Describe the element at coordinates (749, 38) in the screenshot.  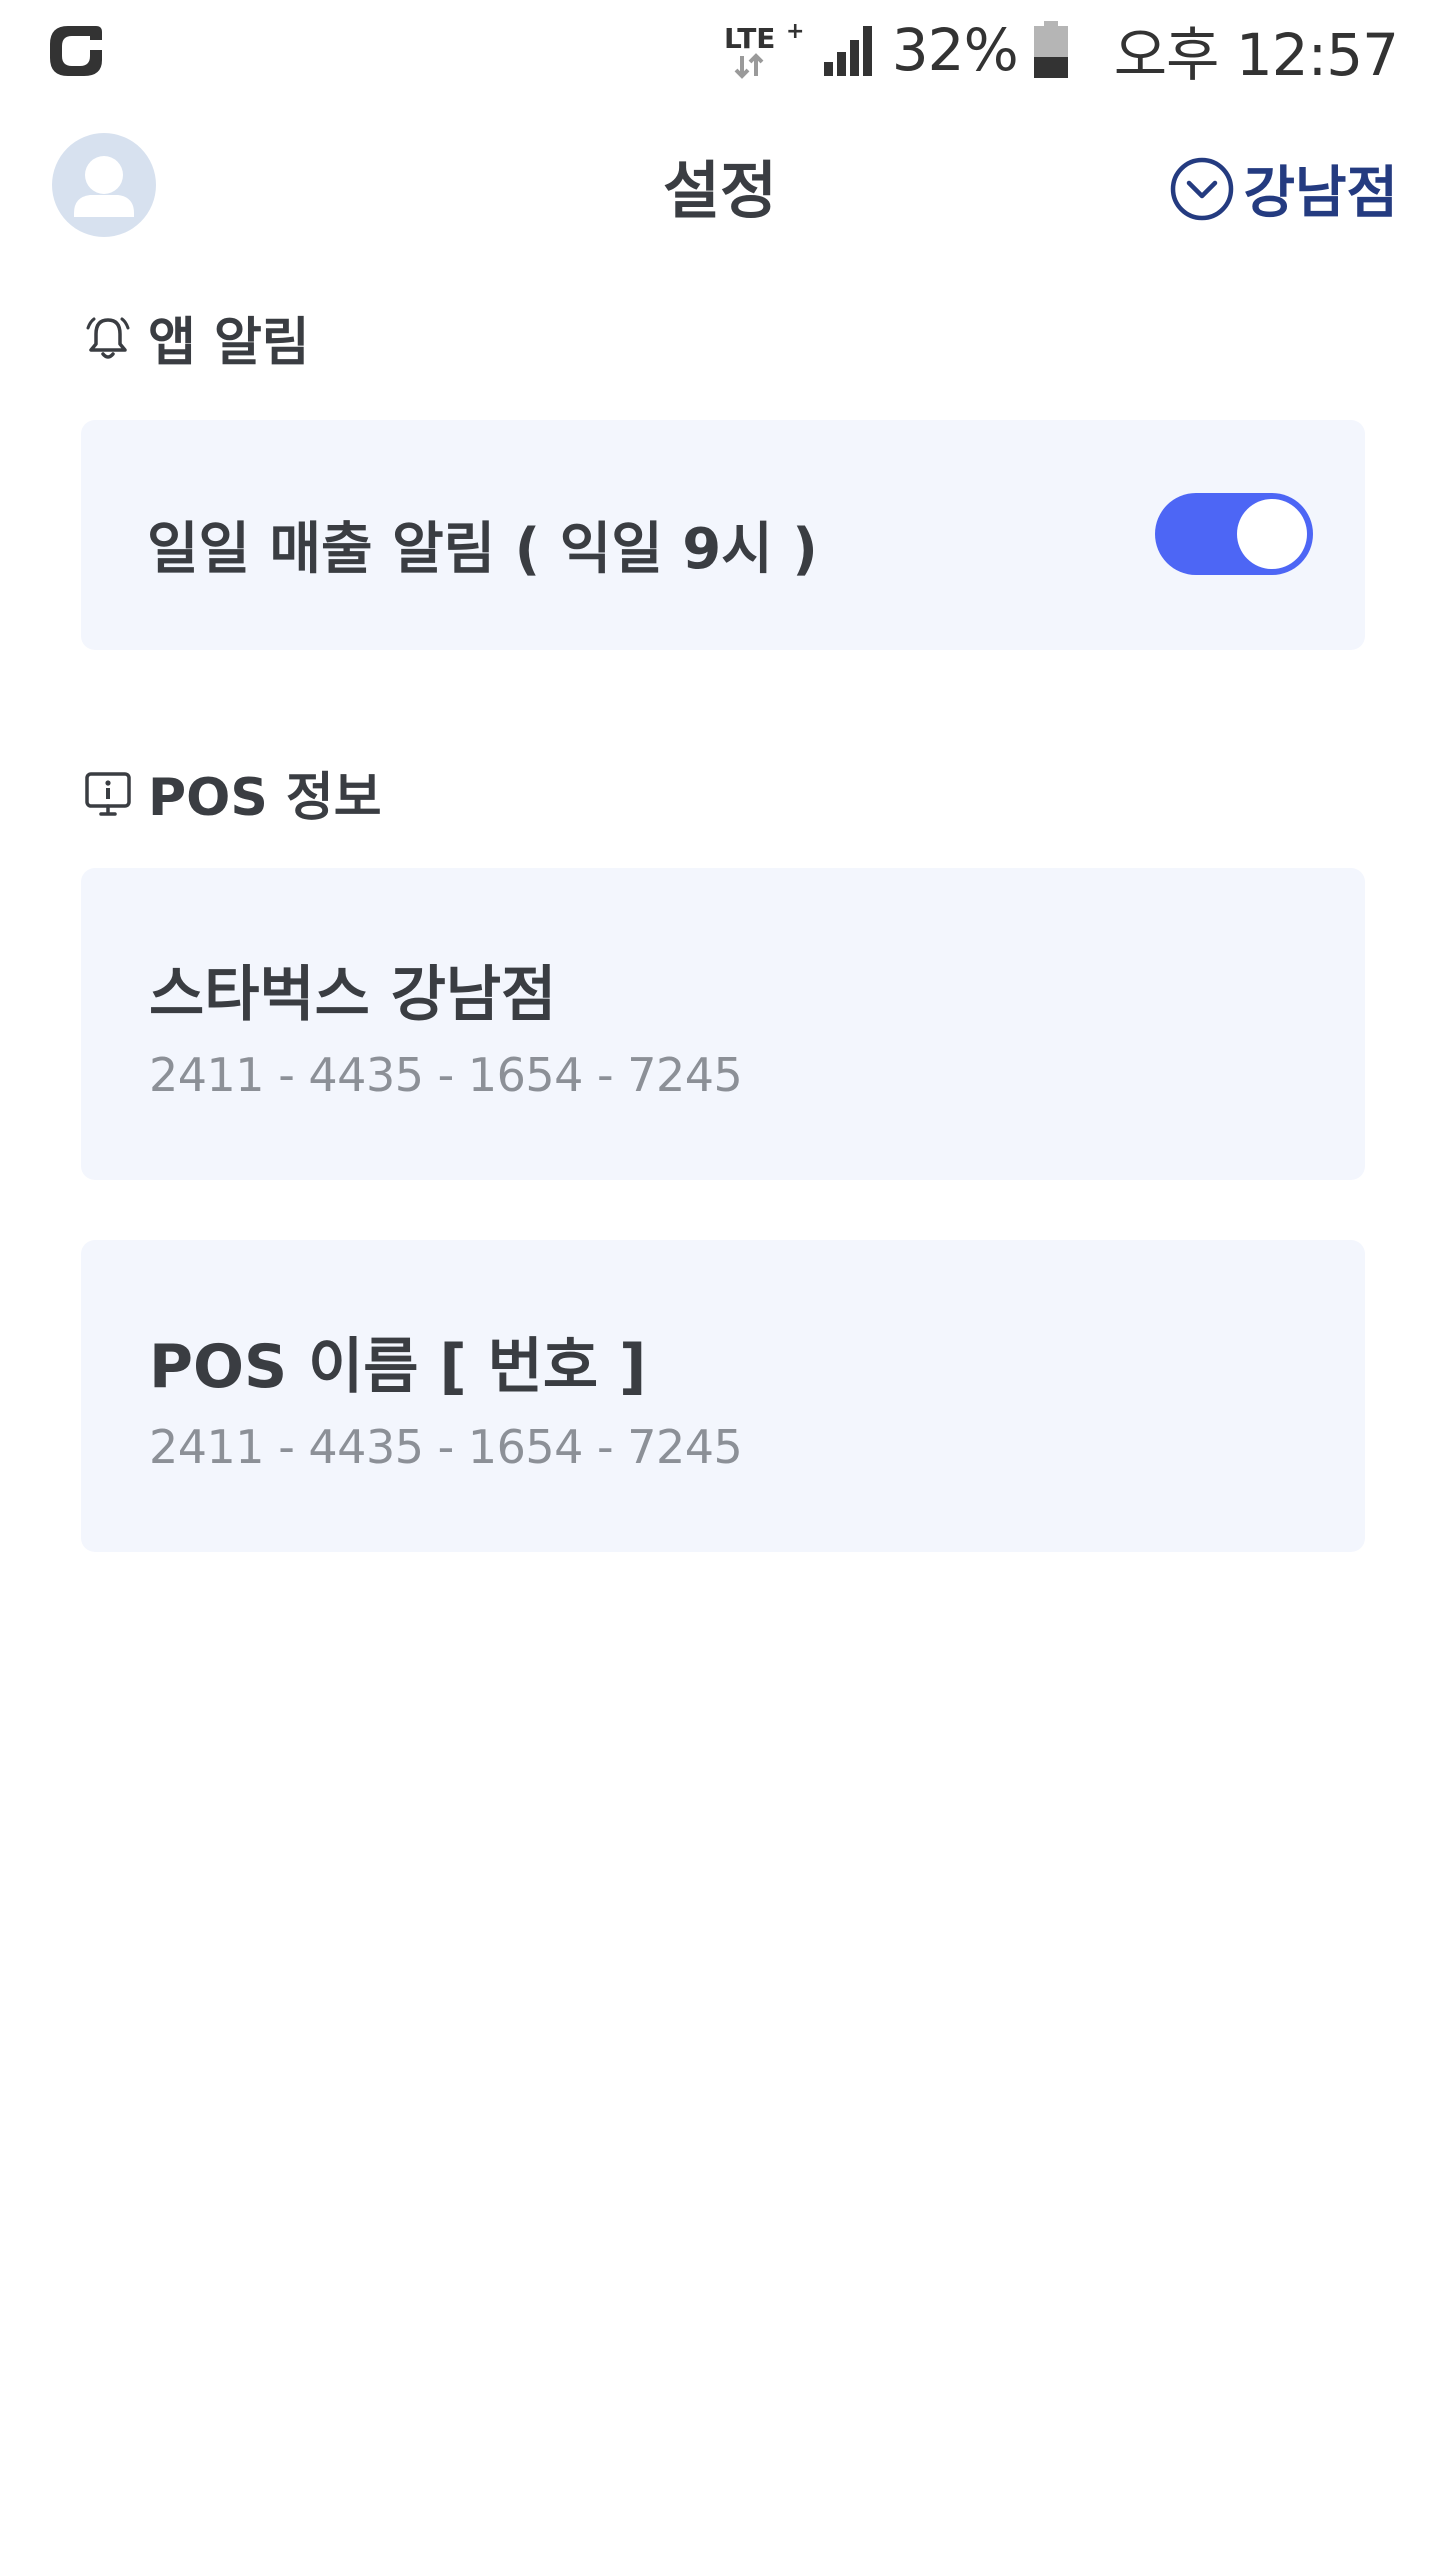
I see `svg-text: LTE` at that location.